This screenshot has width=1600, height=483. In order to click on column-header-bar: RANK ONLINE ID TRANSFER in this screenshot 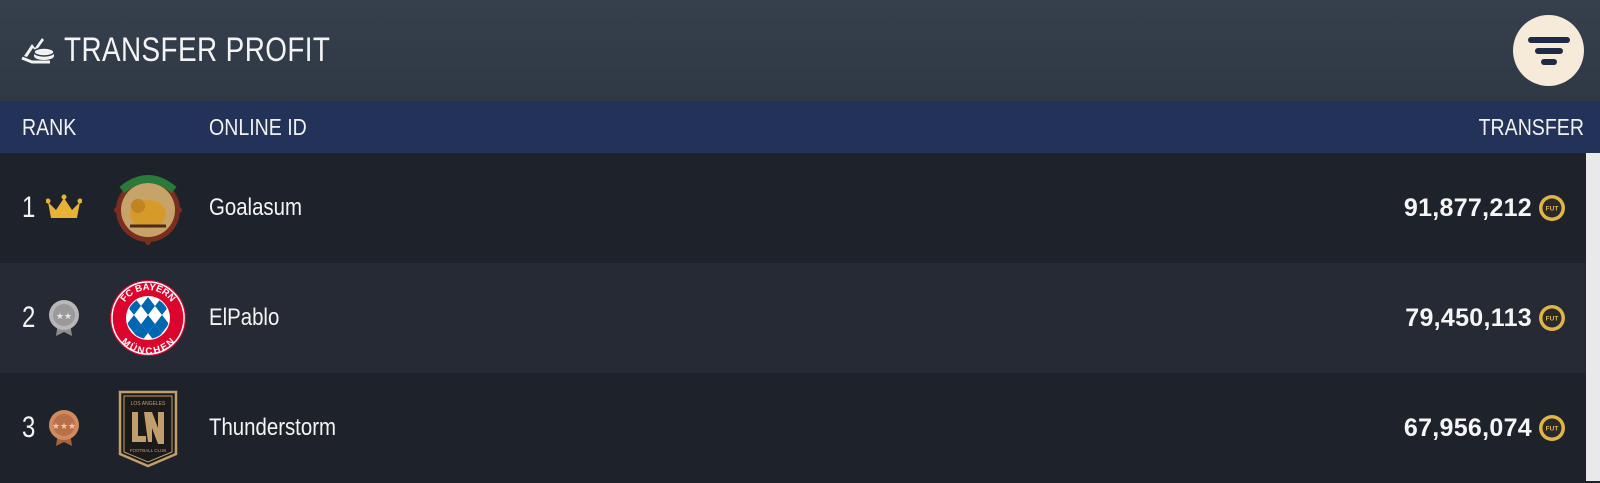, I will do `click(800, 127)`.